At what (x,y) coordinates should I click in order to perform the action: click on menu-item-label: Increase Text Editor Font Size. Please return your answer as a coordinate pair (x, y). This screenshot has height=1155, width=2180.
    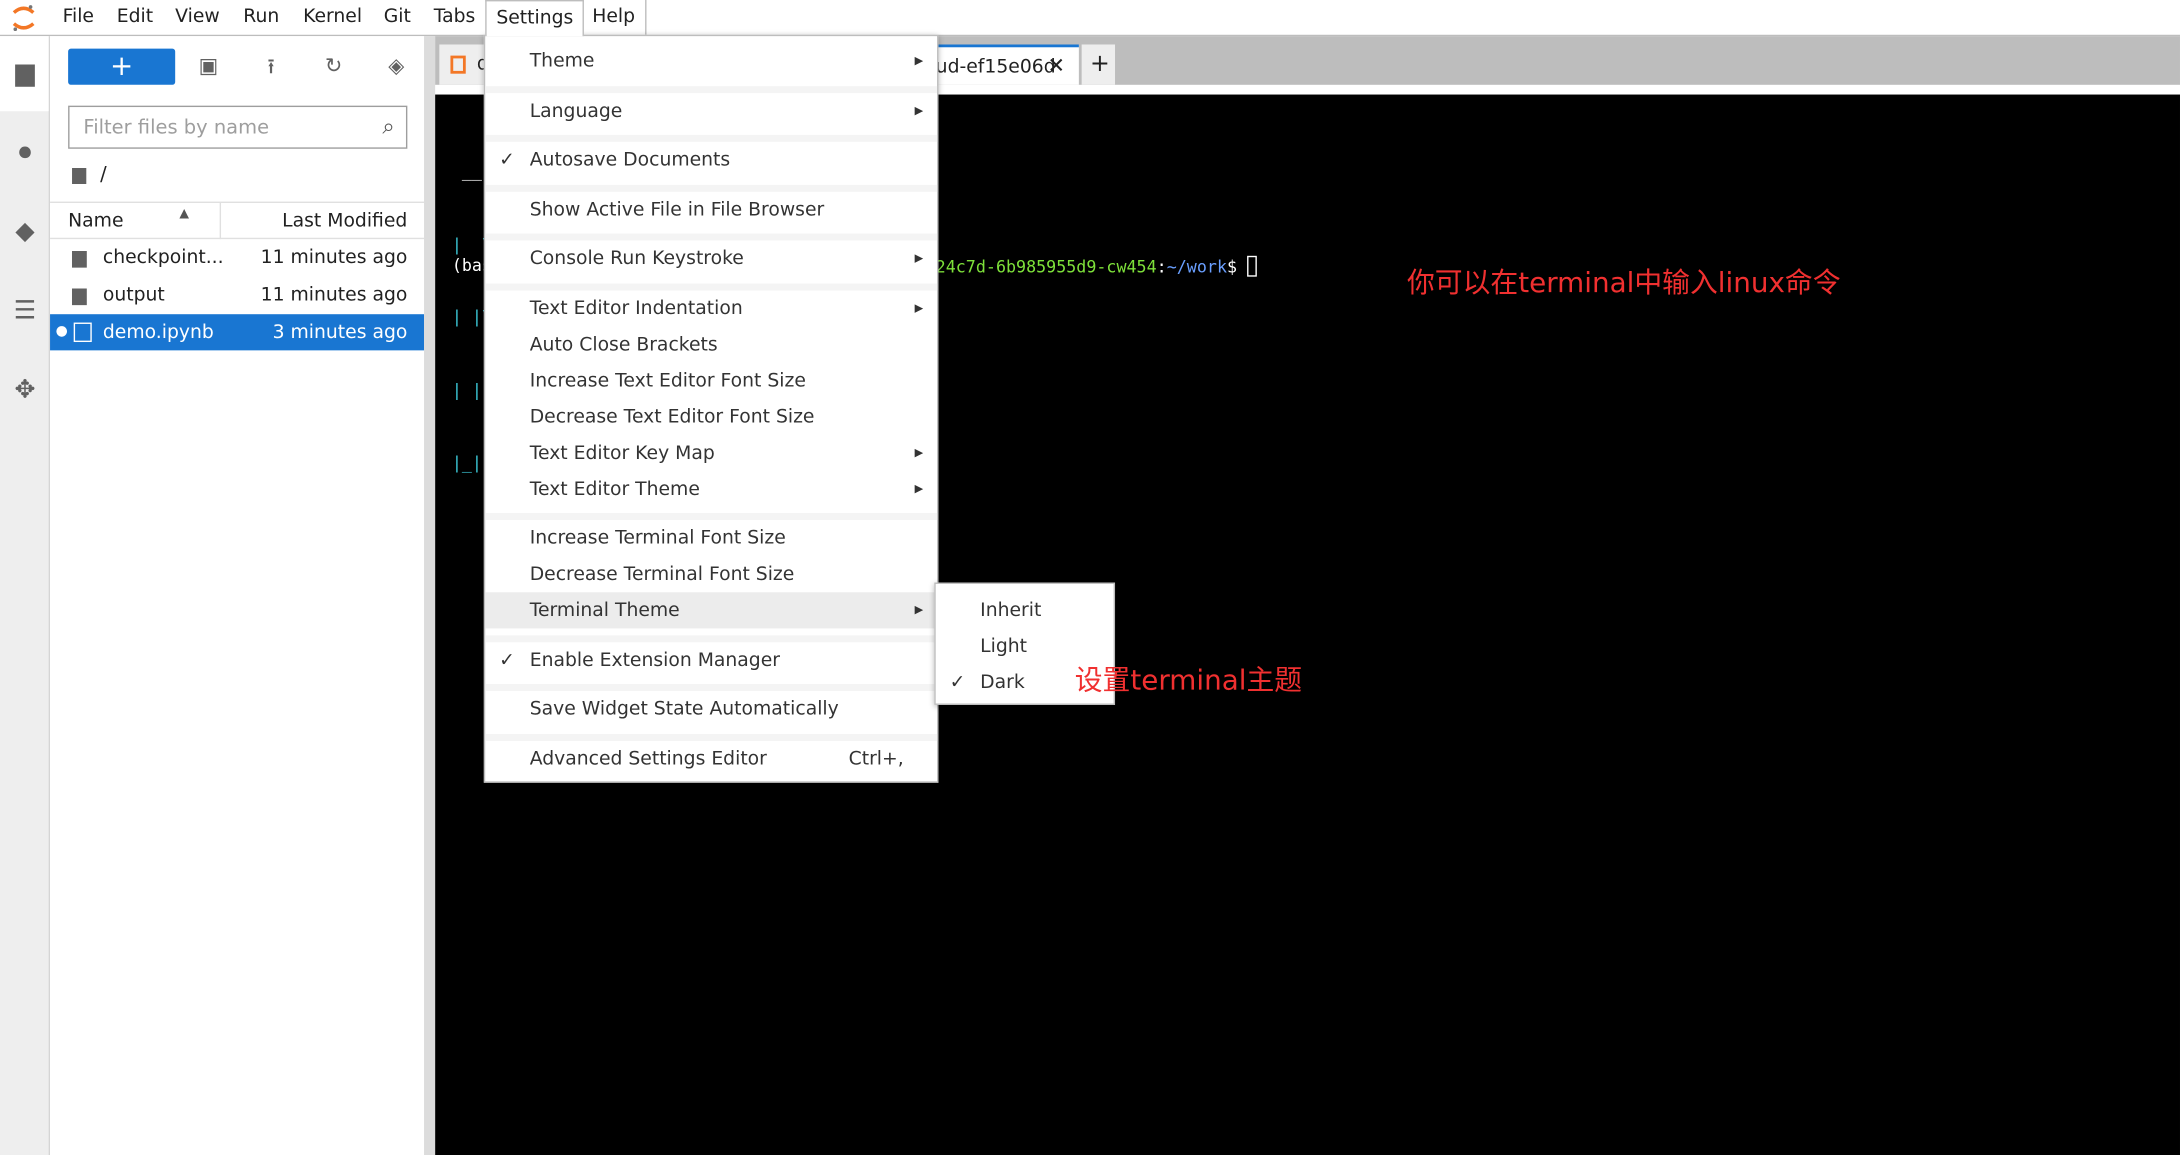
    Looking at the image, I should click on (667, 381).